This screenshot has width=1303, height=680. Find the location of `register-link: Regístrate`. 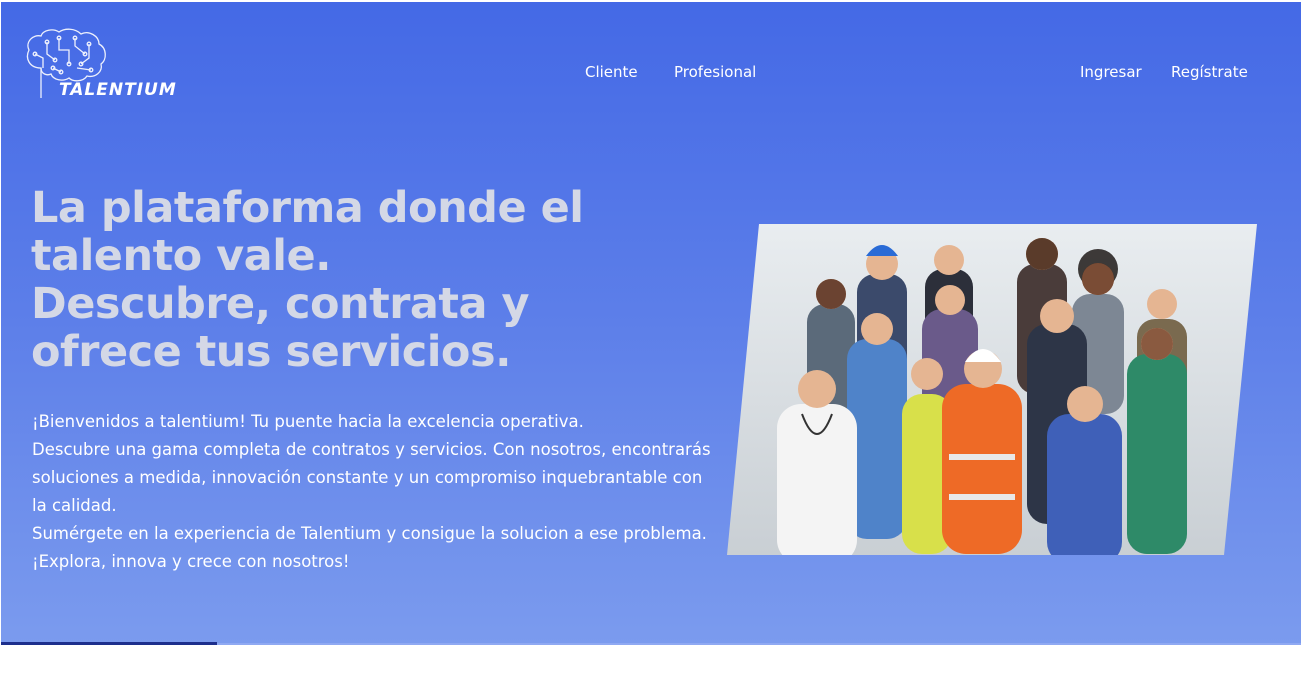

register-link: Regístrate is located at coordinates (1209, 72).